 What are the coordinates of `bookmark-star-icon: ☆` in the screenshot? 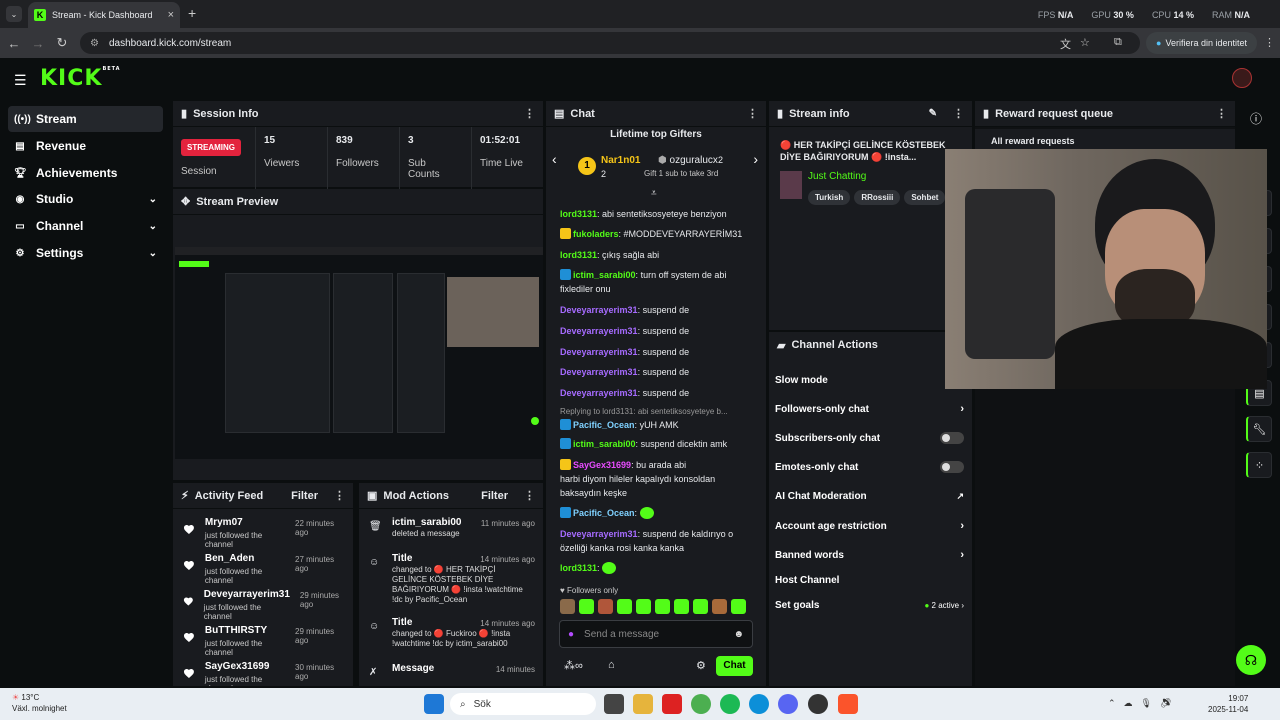 It's located at (1085, 42).